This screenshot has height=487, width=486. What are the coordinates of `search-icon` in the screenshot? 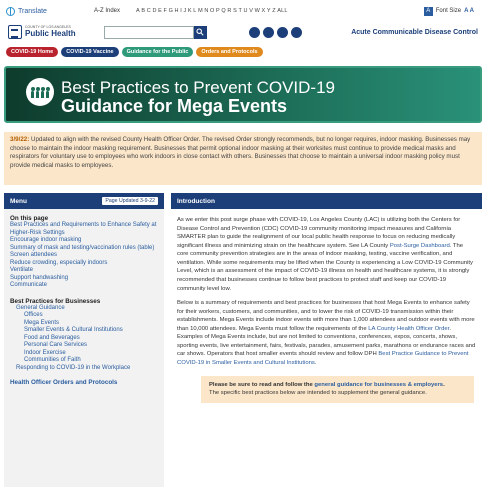 It's located at (200, 32).